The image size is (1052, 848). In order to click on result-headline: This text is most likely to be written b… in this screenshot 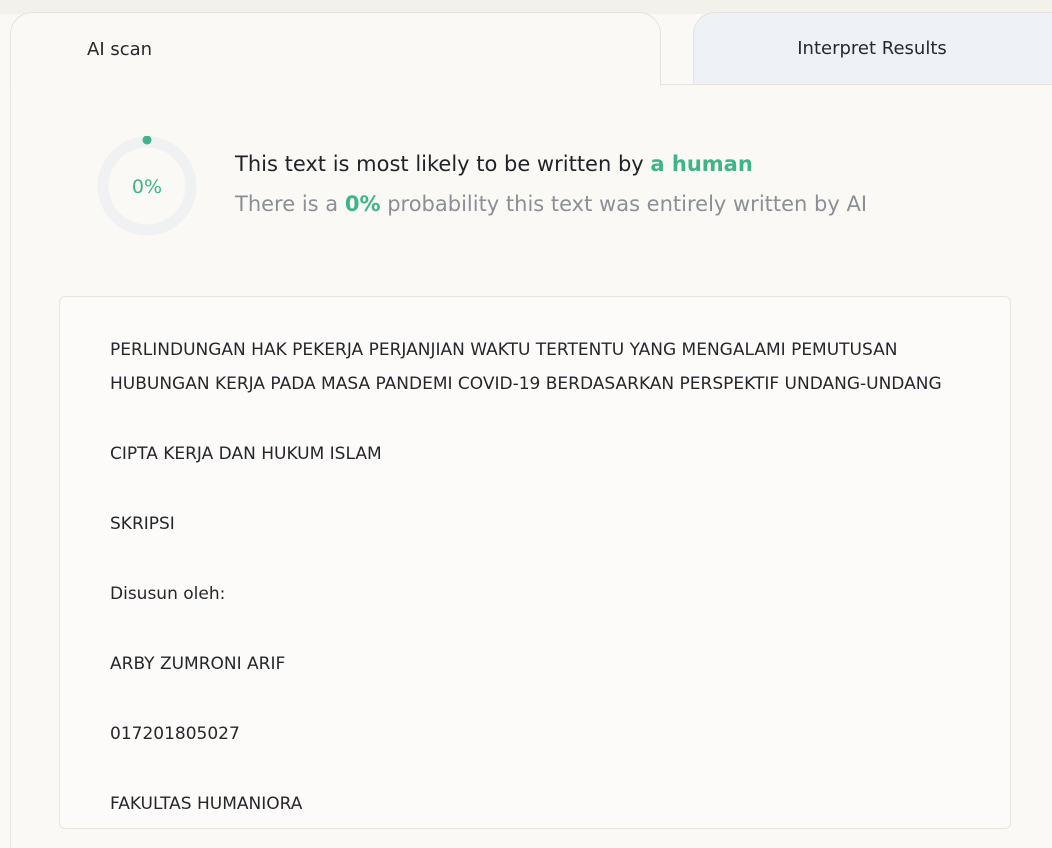, I will do `click(494, 164)`.